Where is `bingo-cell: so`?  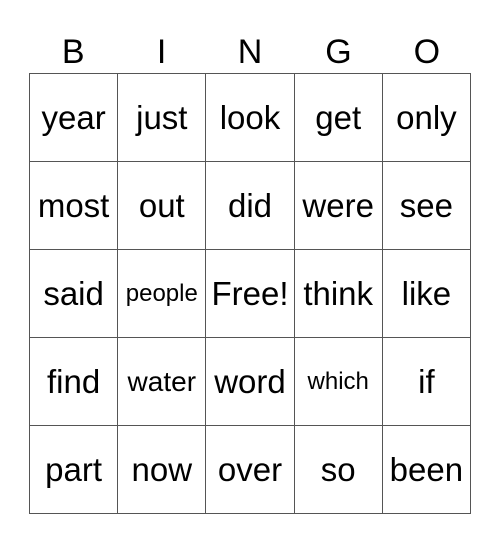 bingo-cell: so is located at coordinates (338, 470).